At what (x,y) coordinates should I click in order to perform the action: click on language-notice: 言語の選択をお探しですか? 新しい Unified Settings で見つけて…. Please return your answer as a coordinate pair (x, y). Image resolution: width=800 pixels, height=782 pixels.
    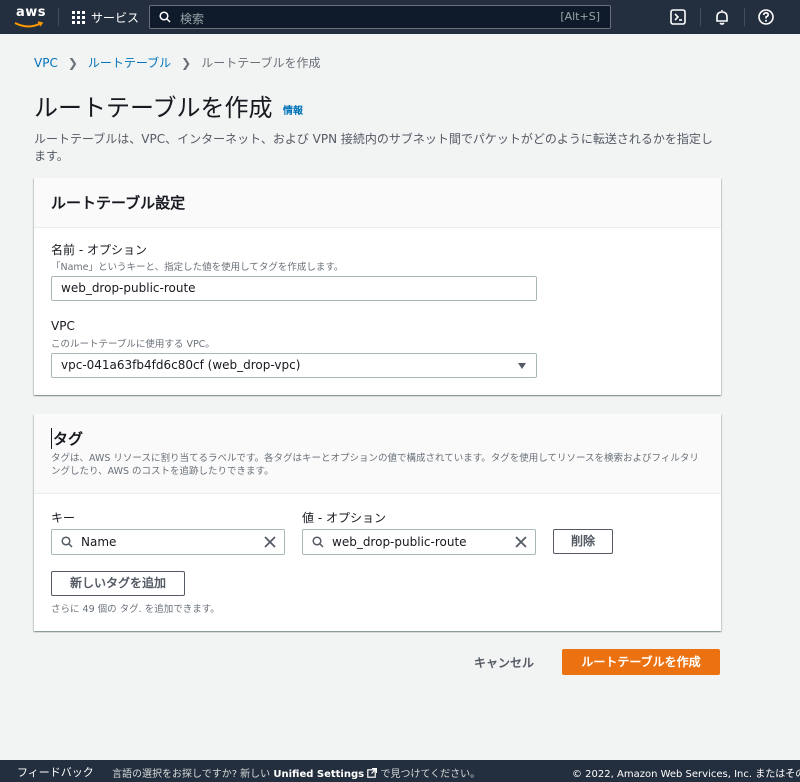
    Looking at the image, I should click on (296, 772).